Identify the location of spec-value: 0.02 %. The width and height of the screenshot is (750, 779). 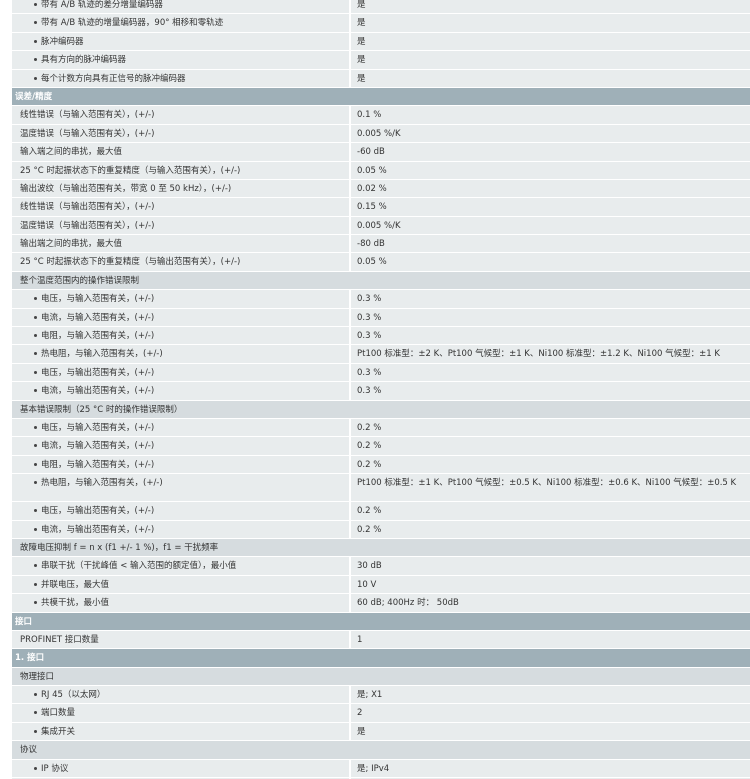
(550, 188).